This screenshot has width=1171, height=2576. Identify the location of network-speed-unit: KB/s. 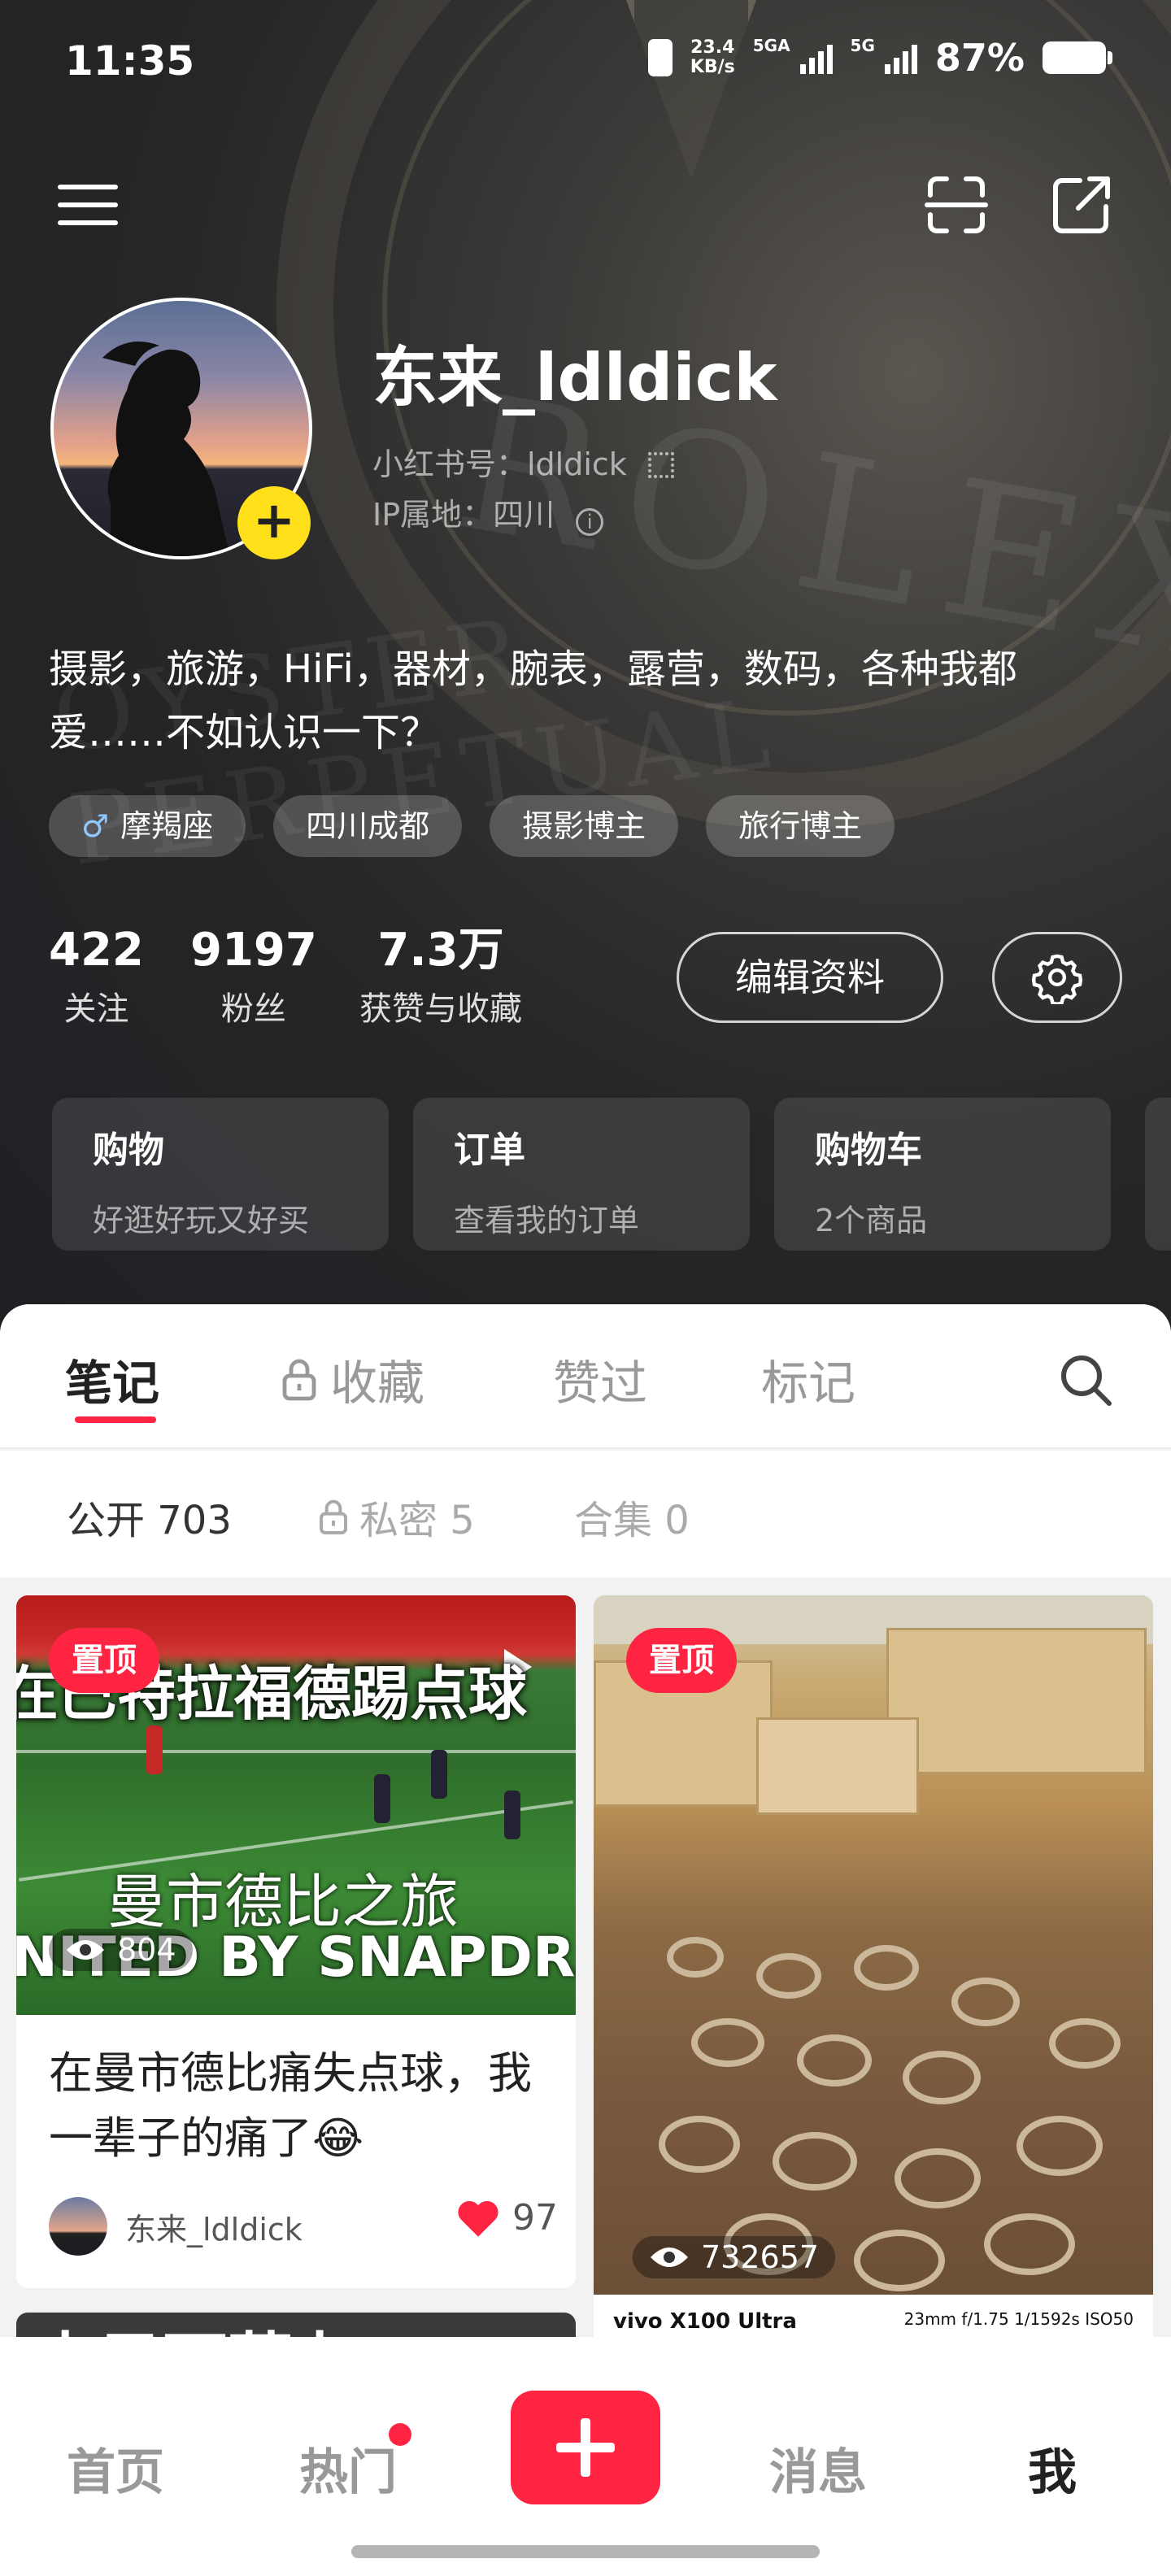
(712, 67).